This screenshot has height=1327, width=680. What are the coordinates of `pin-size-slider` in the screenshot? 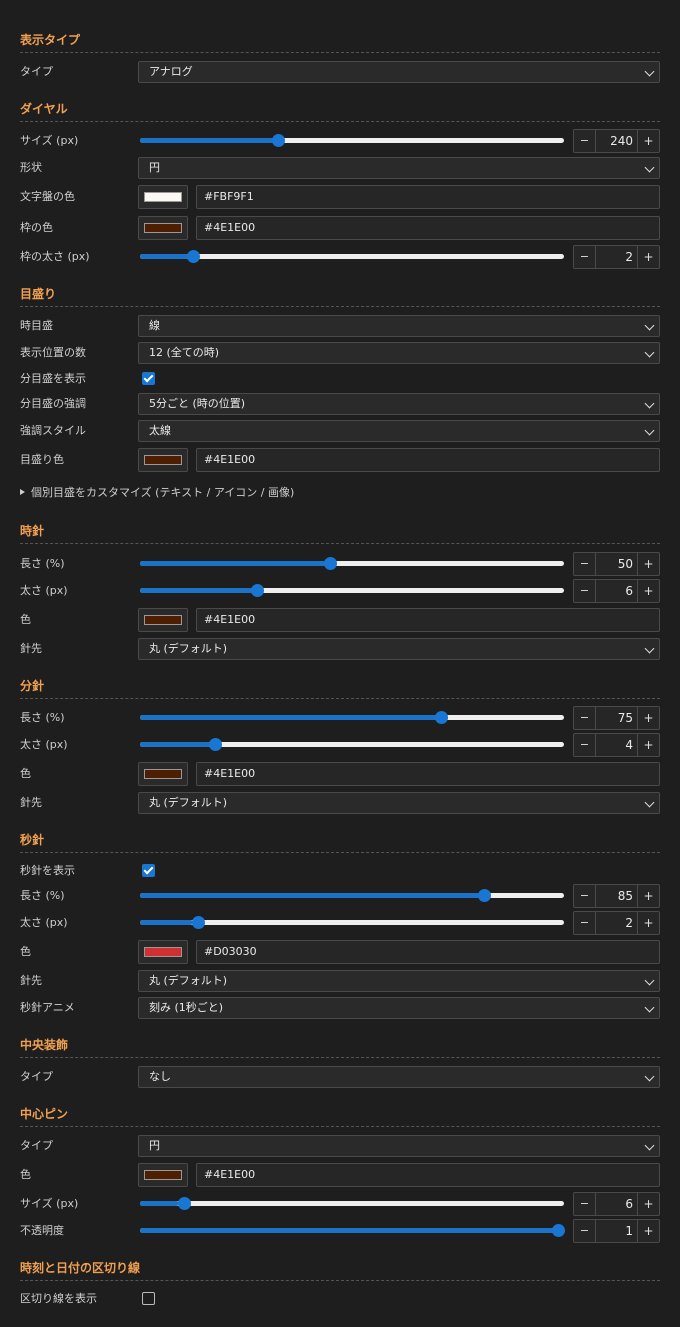 It's located at (352, 1204).